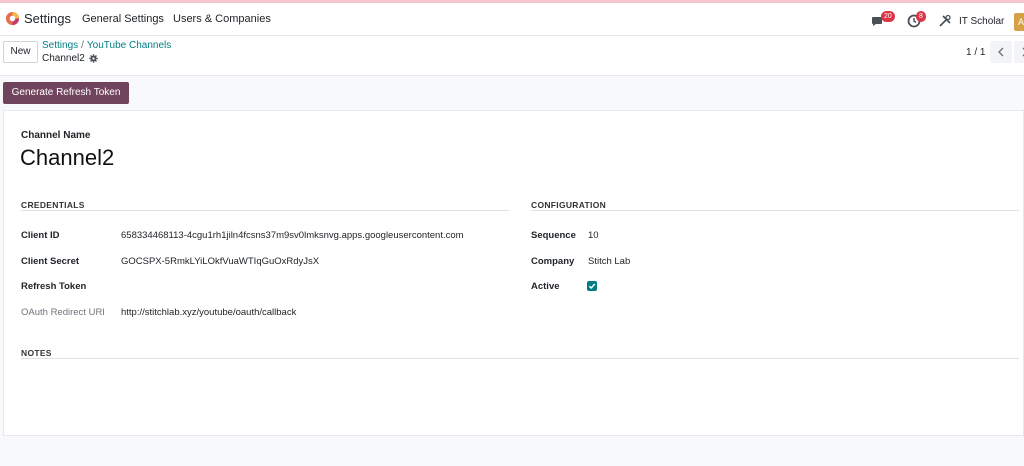 This screenshot has height=466, width=1024. Describe the element at coordinates (946, 22) in the screenshot. I see `tools-icon` at that location.